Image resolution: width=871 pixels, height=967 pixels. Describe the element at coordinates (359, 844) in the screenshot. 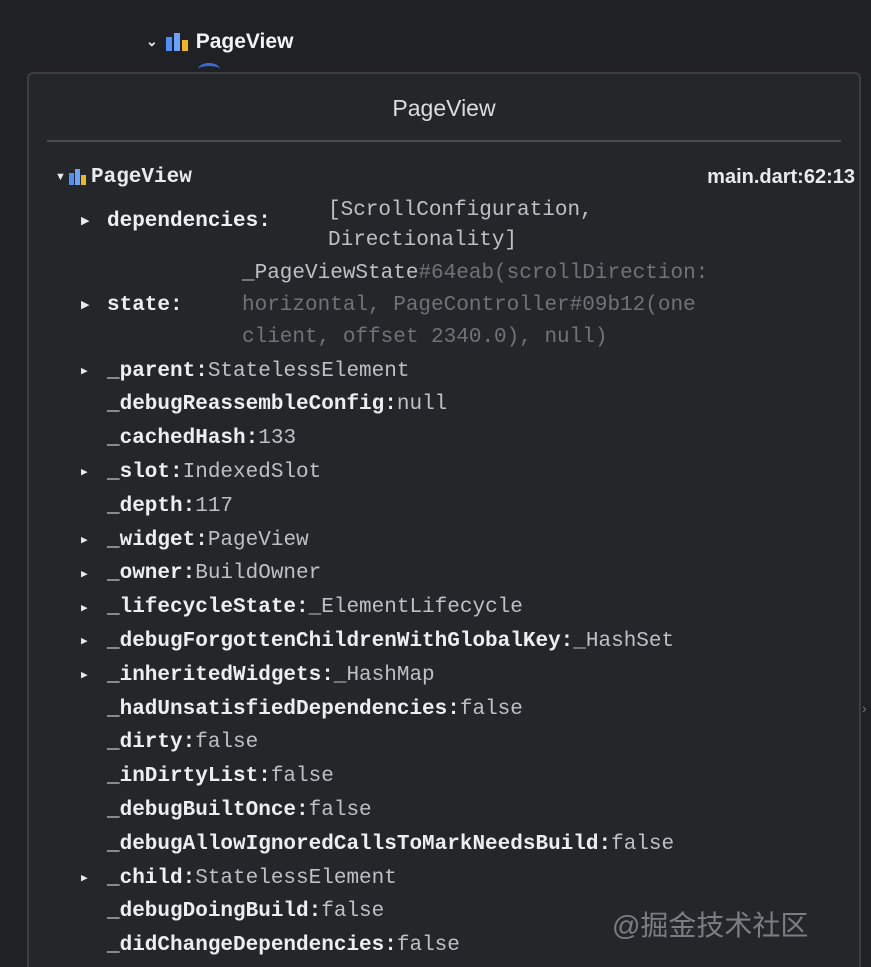

I see `property-key: _debugAllowIgnoredCallsToMarkNeedsBuild:` at that location.